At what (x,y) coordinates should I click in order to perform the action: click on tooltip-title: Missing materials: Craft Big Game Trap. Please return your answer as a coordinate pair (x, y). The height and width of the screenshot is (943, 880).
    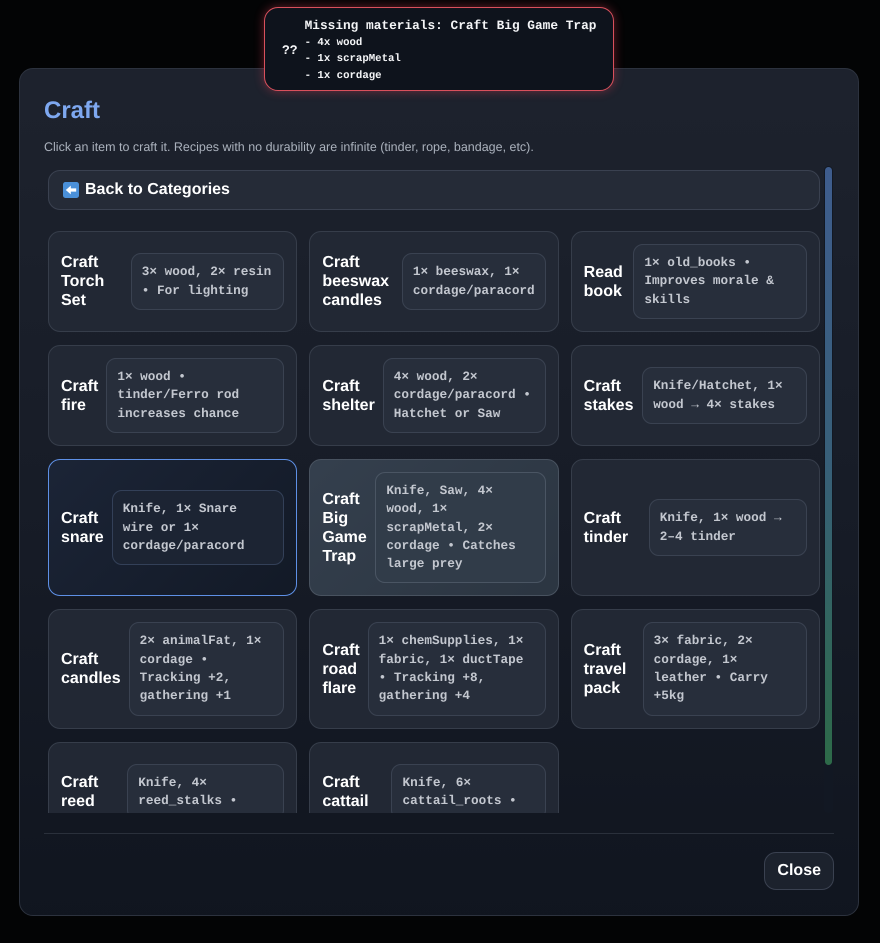
    Looking at the image, I should click on (450, 25).